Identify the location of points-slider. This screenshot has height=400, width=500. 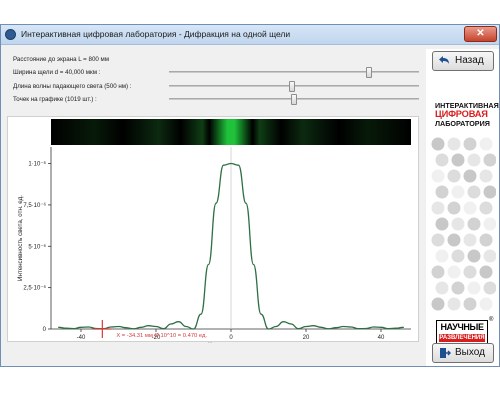
(294, 99).